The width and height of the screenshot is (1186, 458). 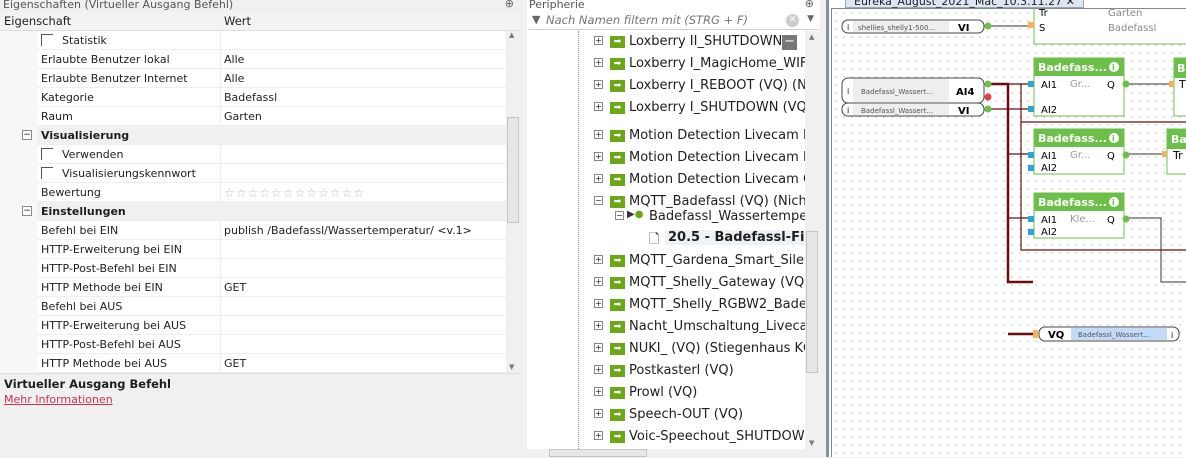 What do you see at coordinates (260, 399) in the screenshot?
I see `more-info-link: Mehr Informationen` at bounding box center [260, 399].